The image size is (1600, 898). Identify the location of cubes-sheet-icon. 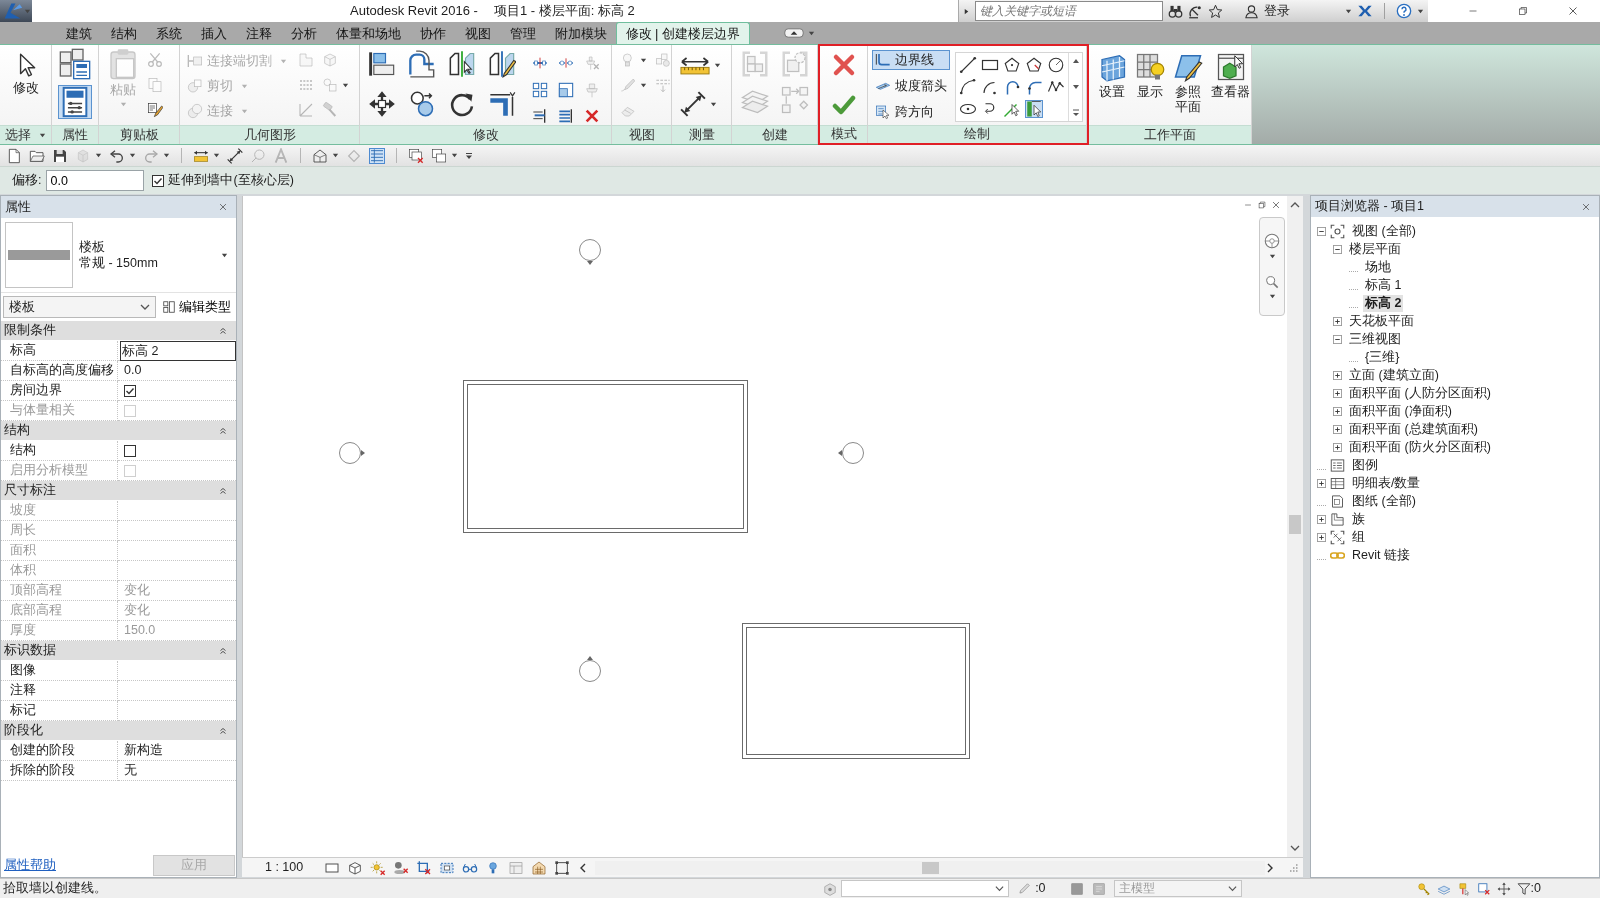
(75, 64).